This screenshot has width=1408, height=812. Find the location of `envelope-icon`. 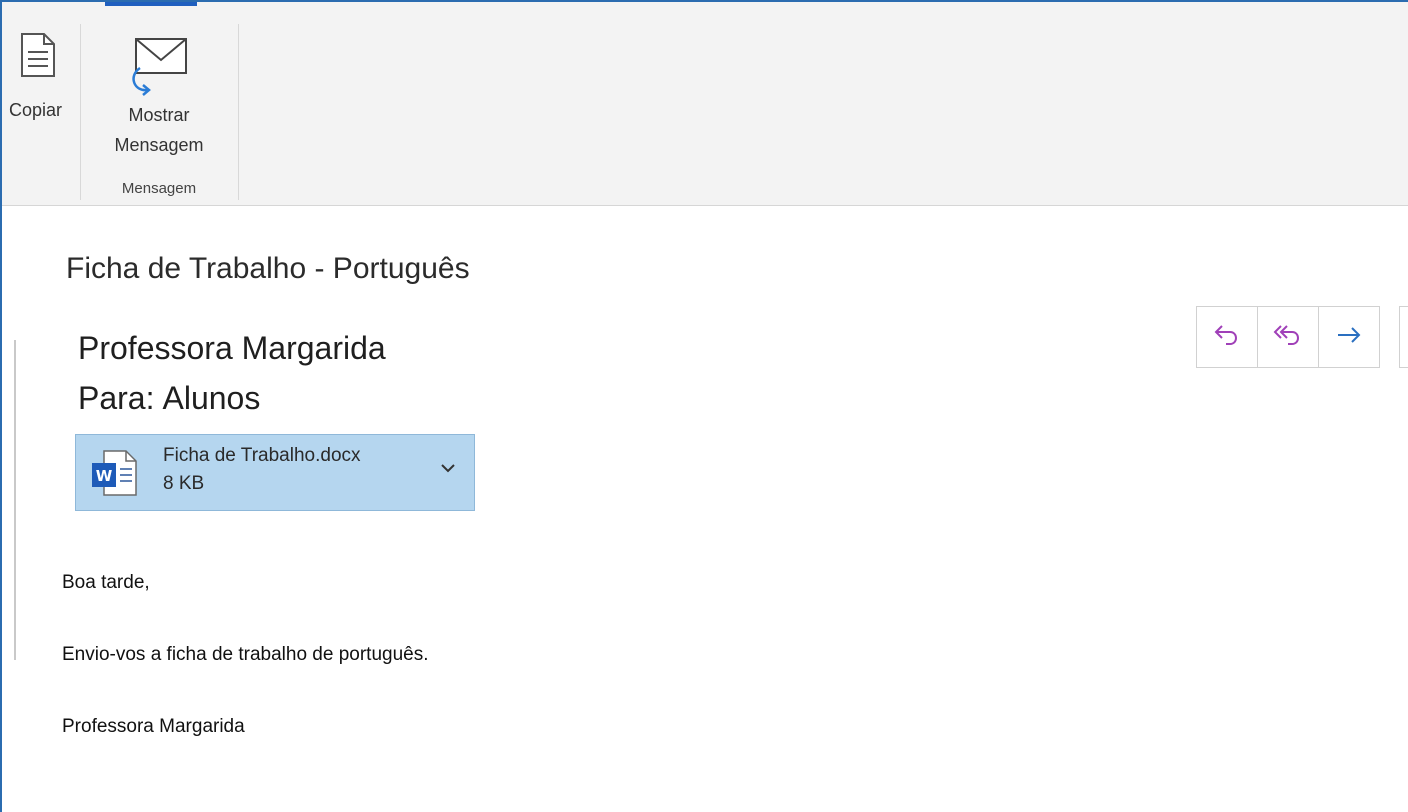

envelope-icon is located at coordinates (159, 68).